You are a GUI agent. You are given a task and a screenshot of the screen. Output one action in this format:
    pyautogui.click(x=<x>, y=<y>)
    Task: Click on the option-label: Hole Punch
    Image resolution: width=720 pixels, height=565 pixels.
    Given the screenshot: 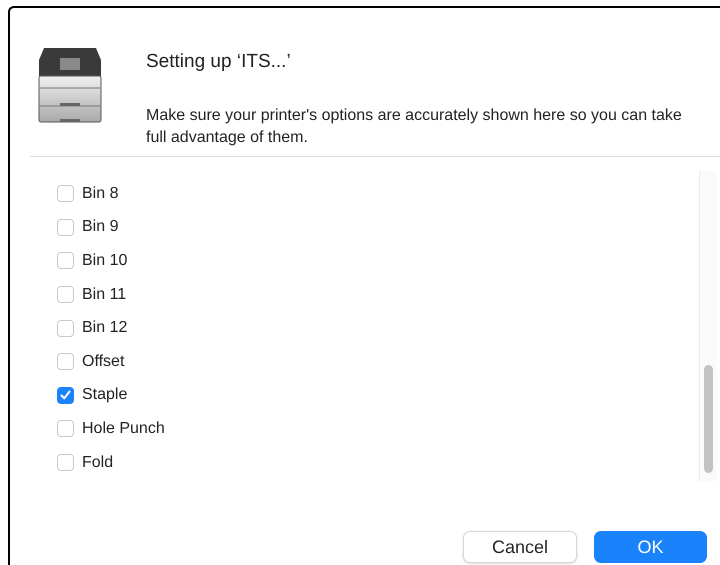 What is the action you would take?
    pyautogui.click(x=123, y=428)
    